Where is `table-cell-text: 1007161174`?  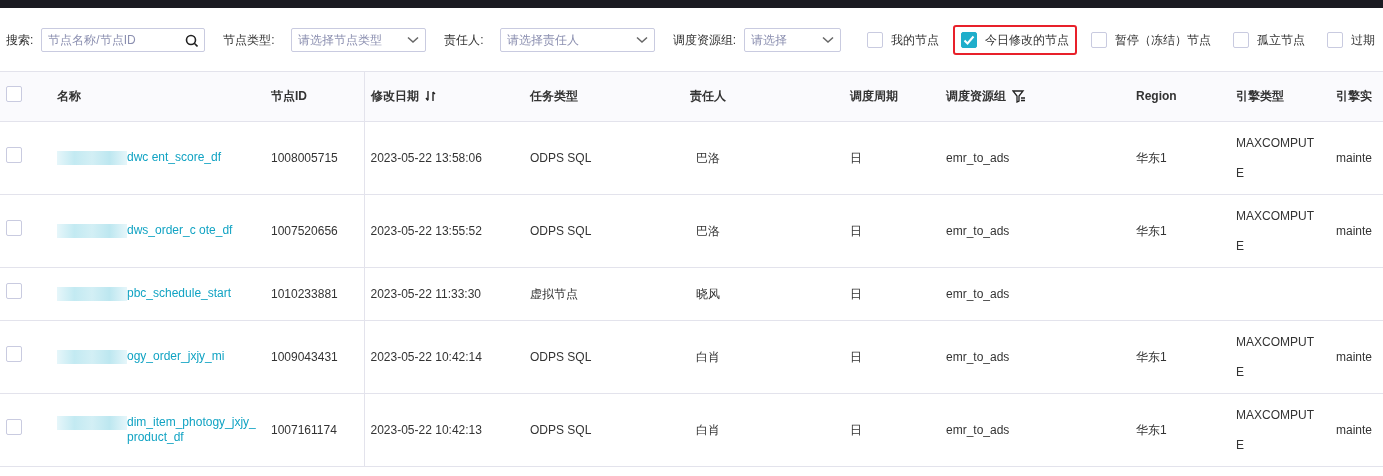 table-cell-text: 1007161174 is located at coordinates (304, 430).